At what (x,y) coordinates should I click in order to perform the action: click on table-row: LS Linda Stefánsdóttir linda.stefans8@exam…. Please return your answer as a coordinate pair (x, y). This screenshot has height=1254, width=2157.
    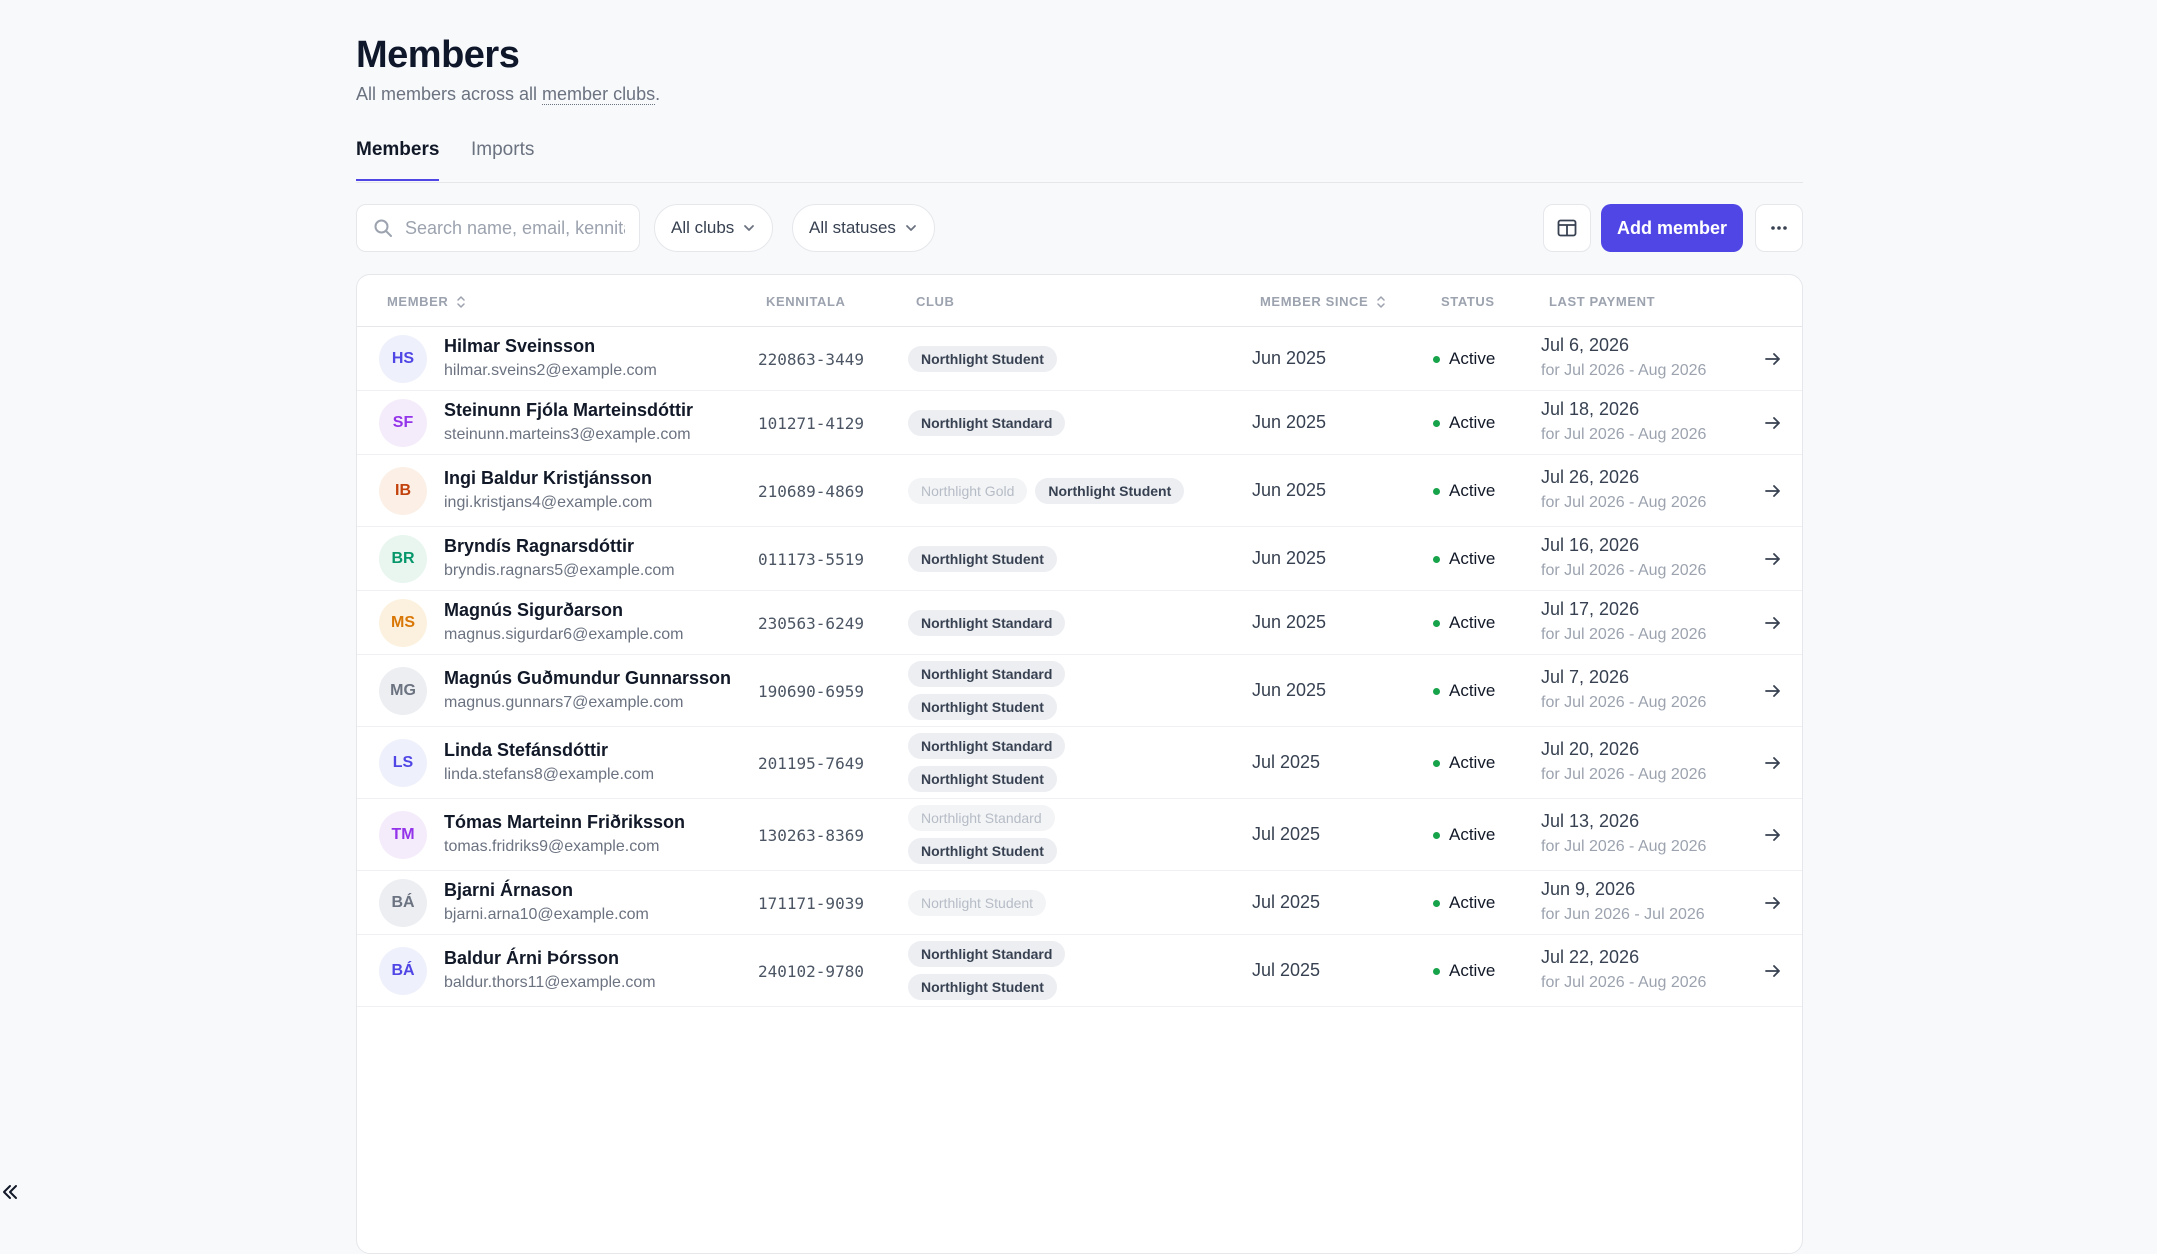
    Looking at the image, I should click on (1079, 763).